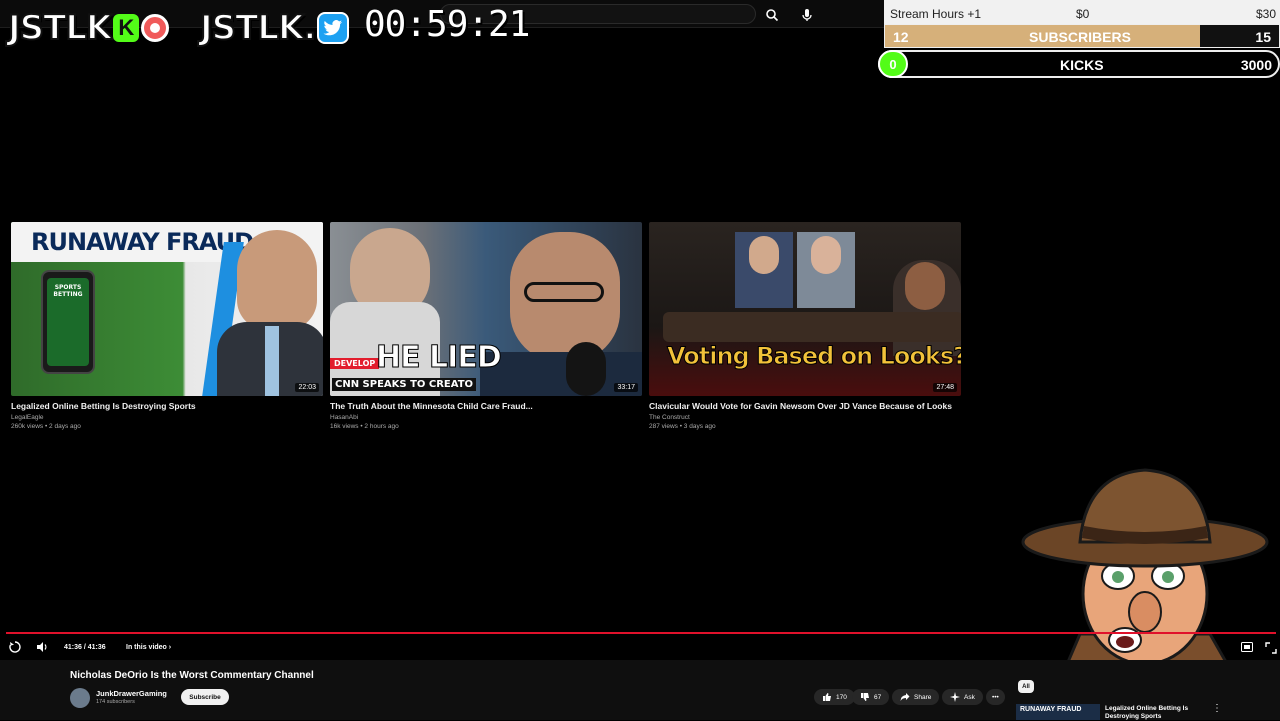 The image size is (1280, 721). What do you see at coordinates (626, 387) in the screenshot?
I see `video-duration: 33:17` at bounding box center [626, 387].